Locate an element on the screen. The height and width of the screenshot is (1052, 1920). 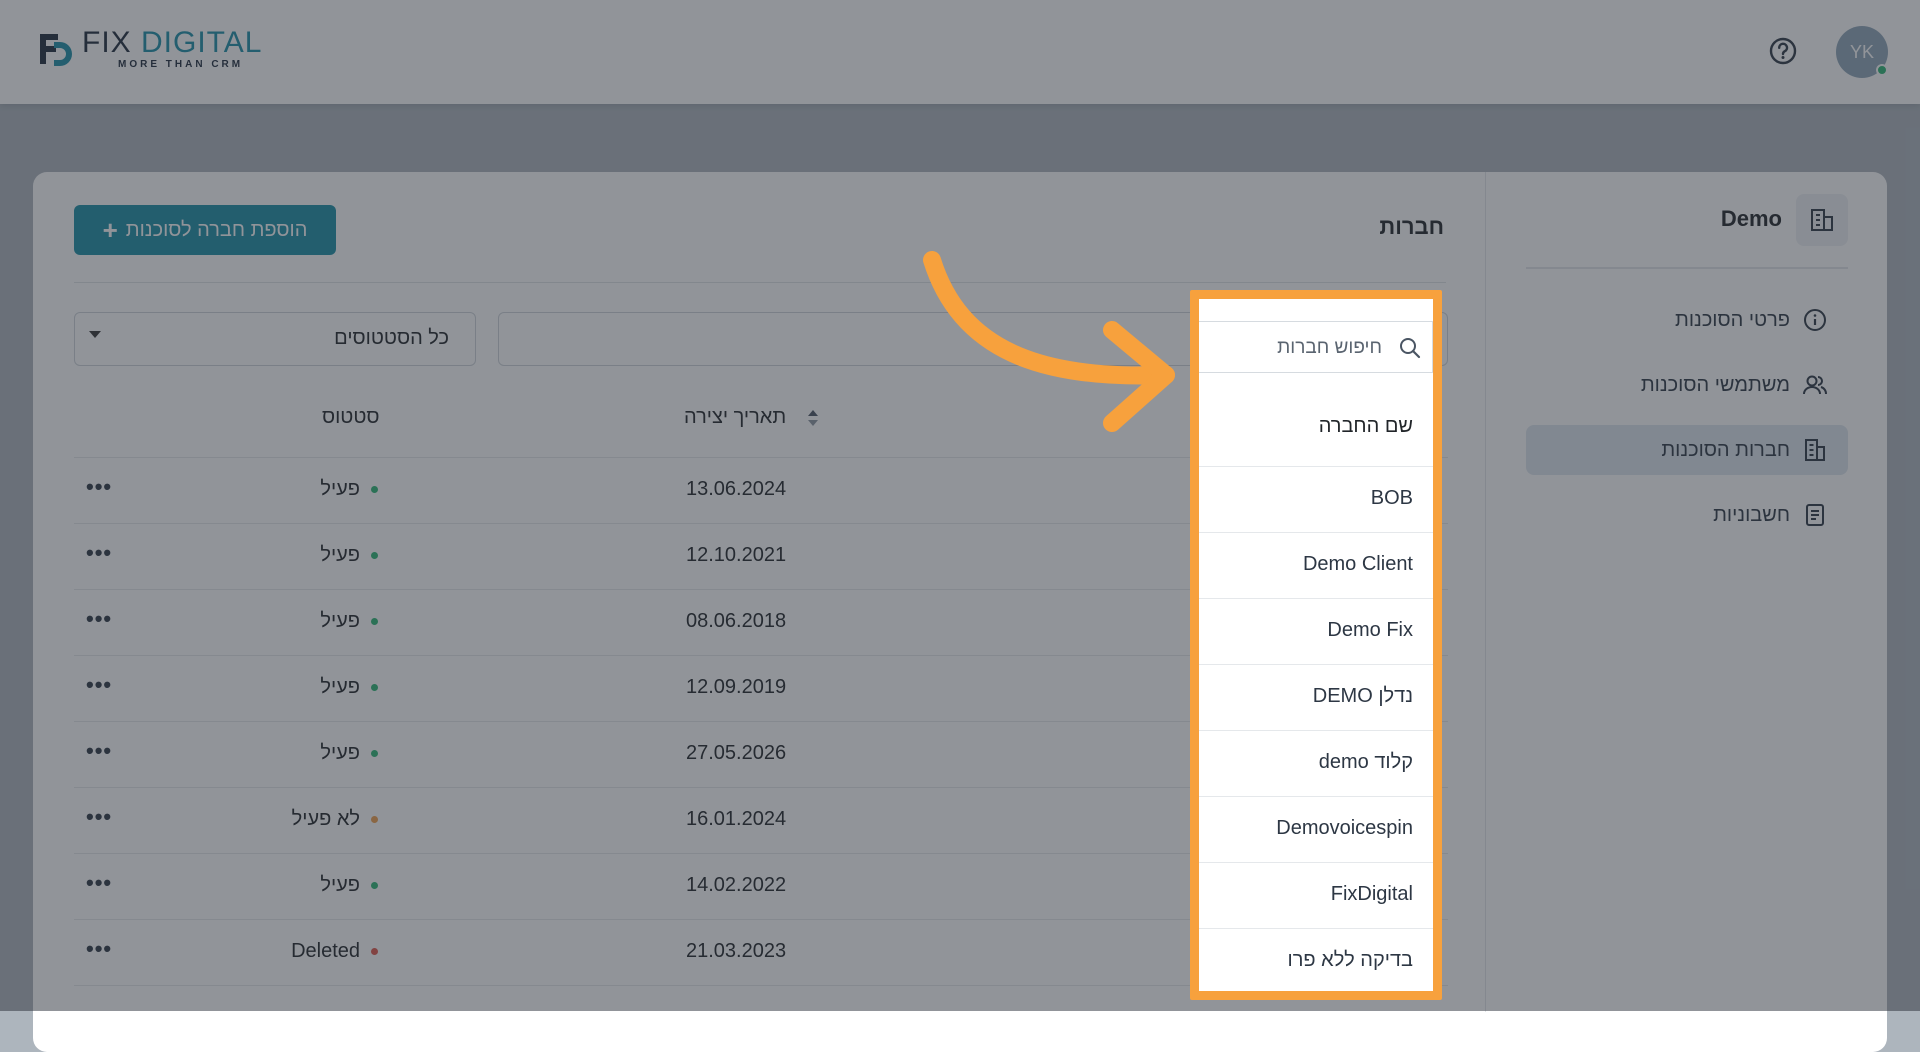
search-icon is located at coordinates (1410, 348).